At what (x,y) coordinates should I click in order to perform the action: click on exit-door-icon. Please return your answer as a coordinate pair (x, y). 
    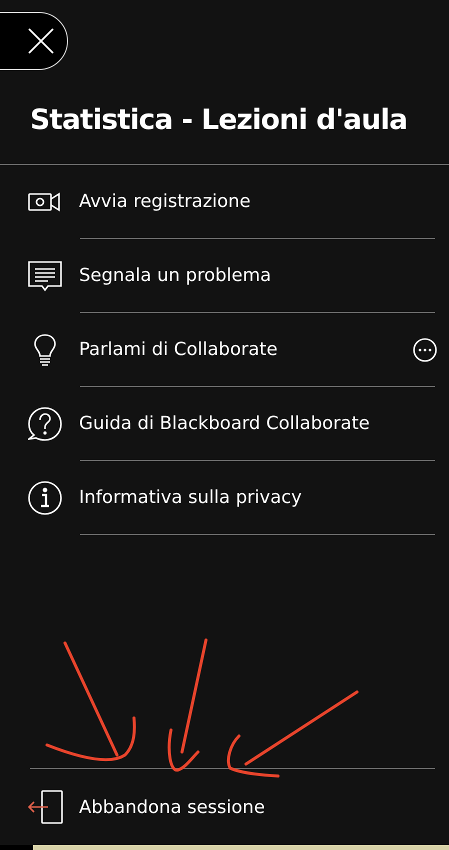
    Looking at the image, I should click on (46, 807).